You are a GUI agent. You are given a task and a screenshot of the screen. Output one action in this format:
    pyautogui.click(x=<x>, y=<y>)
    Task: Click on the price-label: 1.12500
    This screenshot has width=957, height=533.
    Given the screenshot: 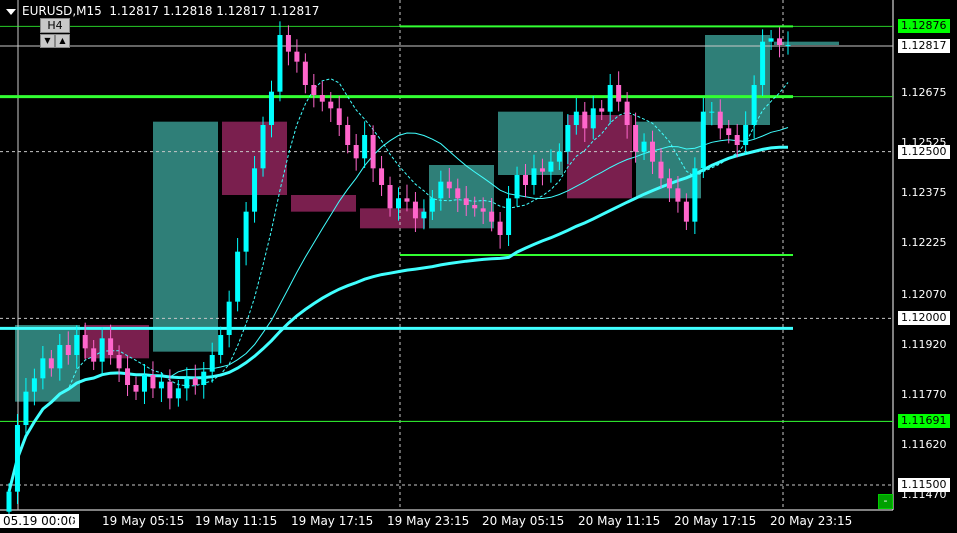 What is the action you would take?
    pyautogui.click(x=924, y=151)
    